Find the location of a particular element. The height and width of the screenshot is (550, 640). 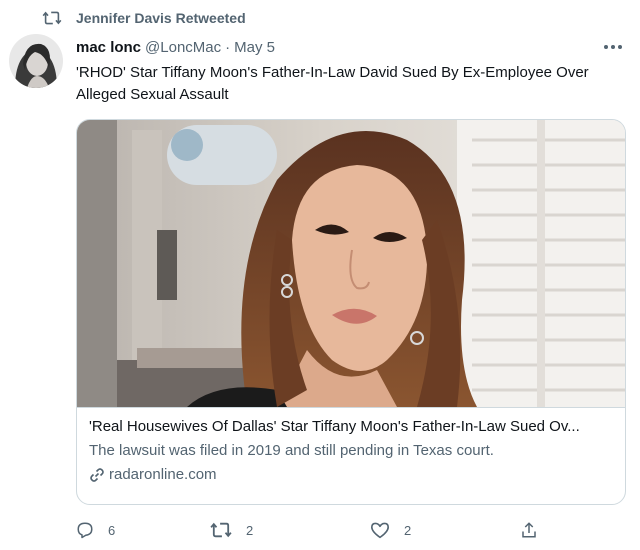

like-count: 2 is located at coordinates (408, 530).